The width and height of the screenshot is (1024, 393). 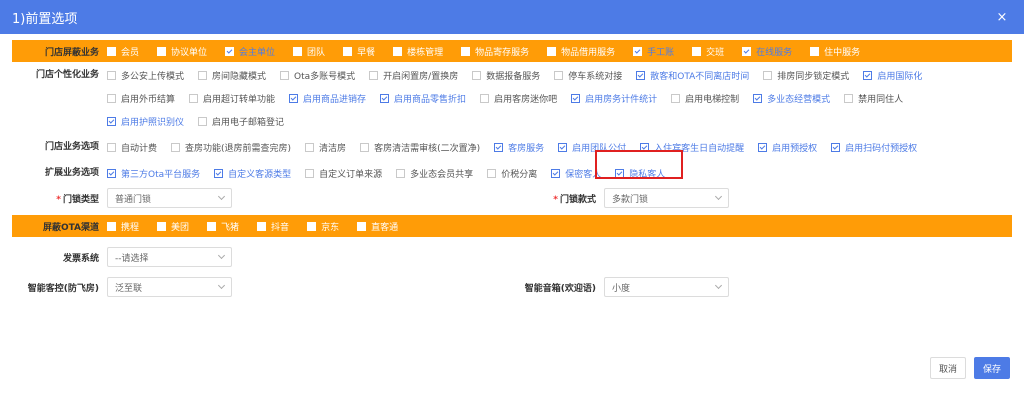 I want to click on checkbox-item: 客房服务, so click(x=519, y=147).